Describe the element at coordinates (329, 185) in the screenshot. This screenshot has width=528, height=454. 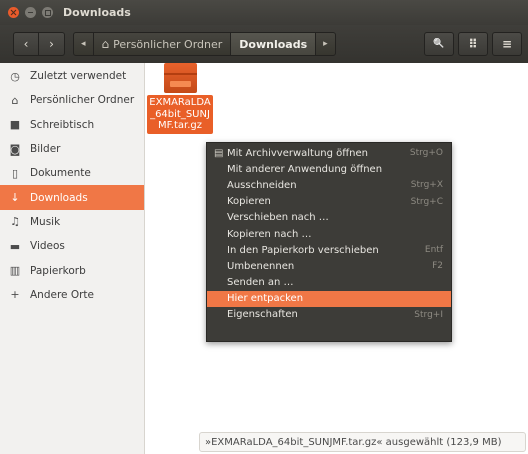
I see `menu-item-cut: Ausschneiden Strg+X` at that location.